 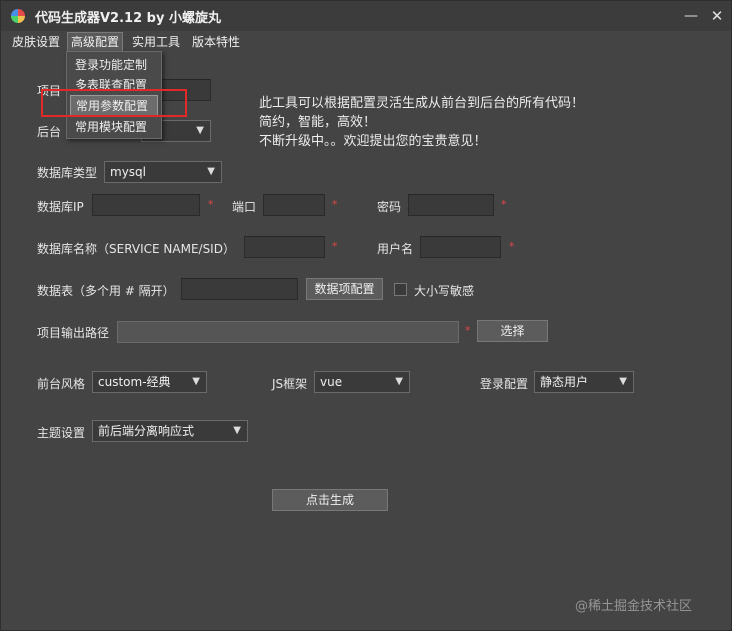 What do you see at coordinates (318, 122) in the screenshot?
I see `intro-line-2: 简约，智能，高效！` at bounding box center [318, 122].